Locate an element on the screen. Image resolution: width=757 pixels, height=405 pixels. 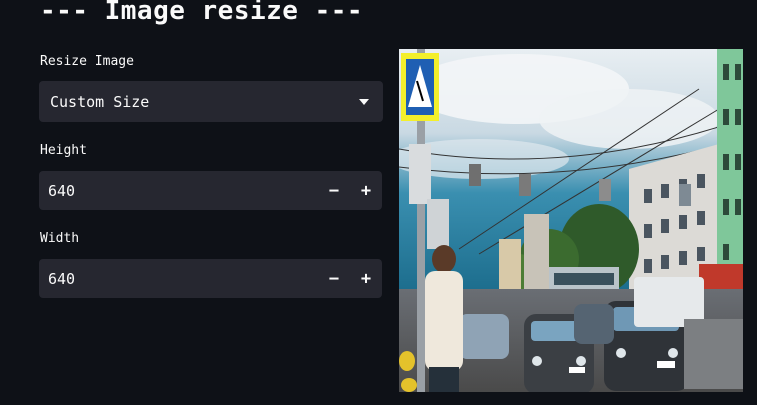
height-number-input: 640 − + is located at coordinates (210, 190).